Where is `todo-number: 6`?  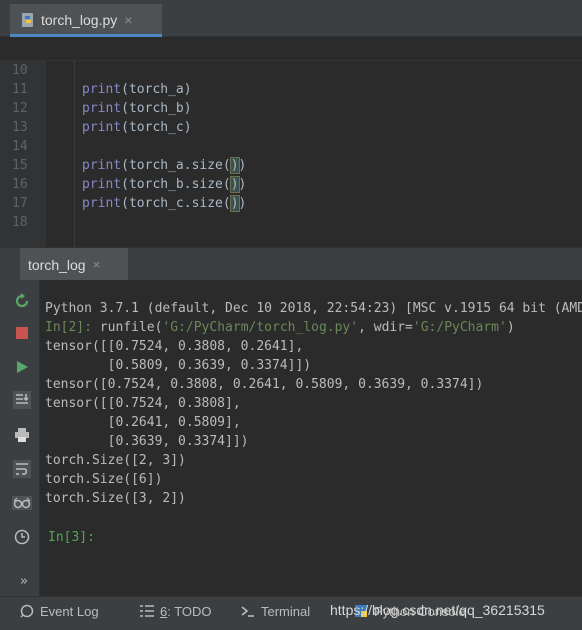
todo-number: 6 is located at coordinates (164, 611).